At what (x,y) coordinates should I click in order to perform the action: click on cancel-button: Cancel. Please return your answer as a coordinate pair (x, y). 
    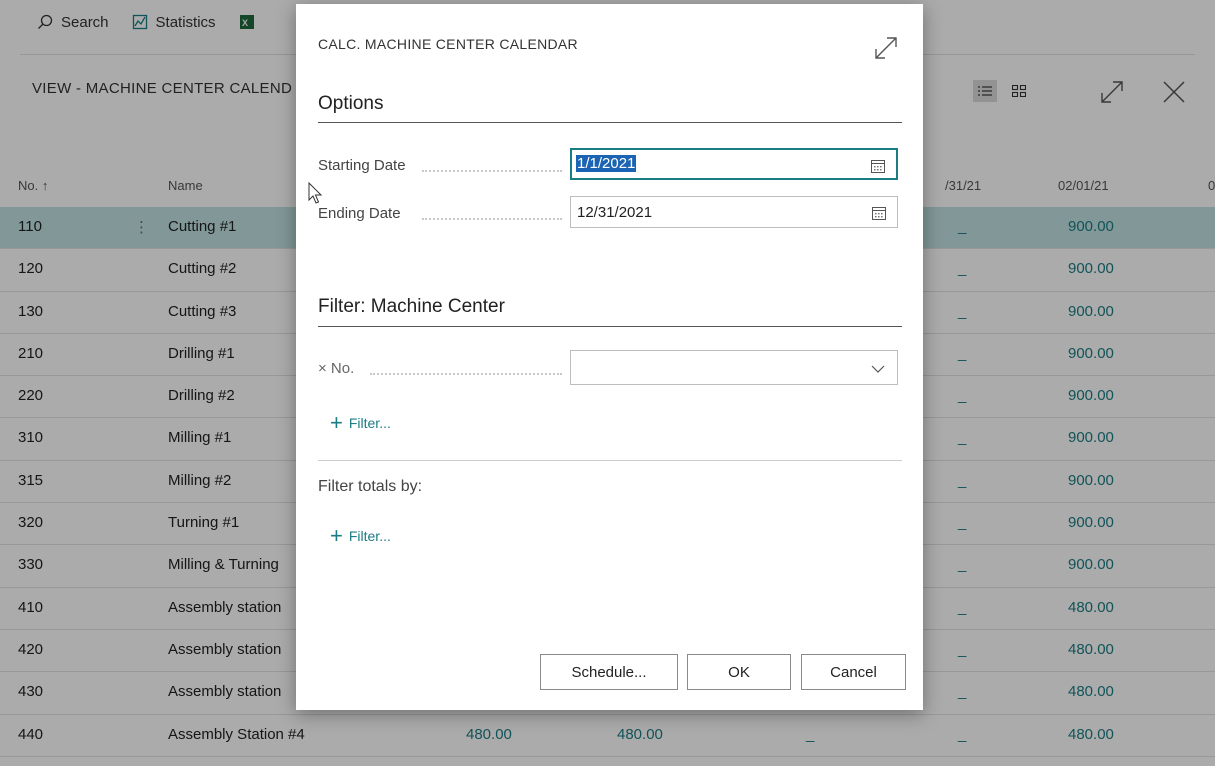
    Looking at the image, I should click on (853, 672).